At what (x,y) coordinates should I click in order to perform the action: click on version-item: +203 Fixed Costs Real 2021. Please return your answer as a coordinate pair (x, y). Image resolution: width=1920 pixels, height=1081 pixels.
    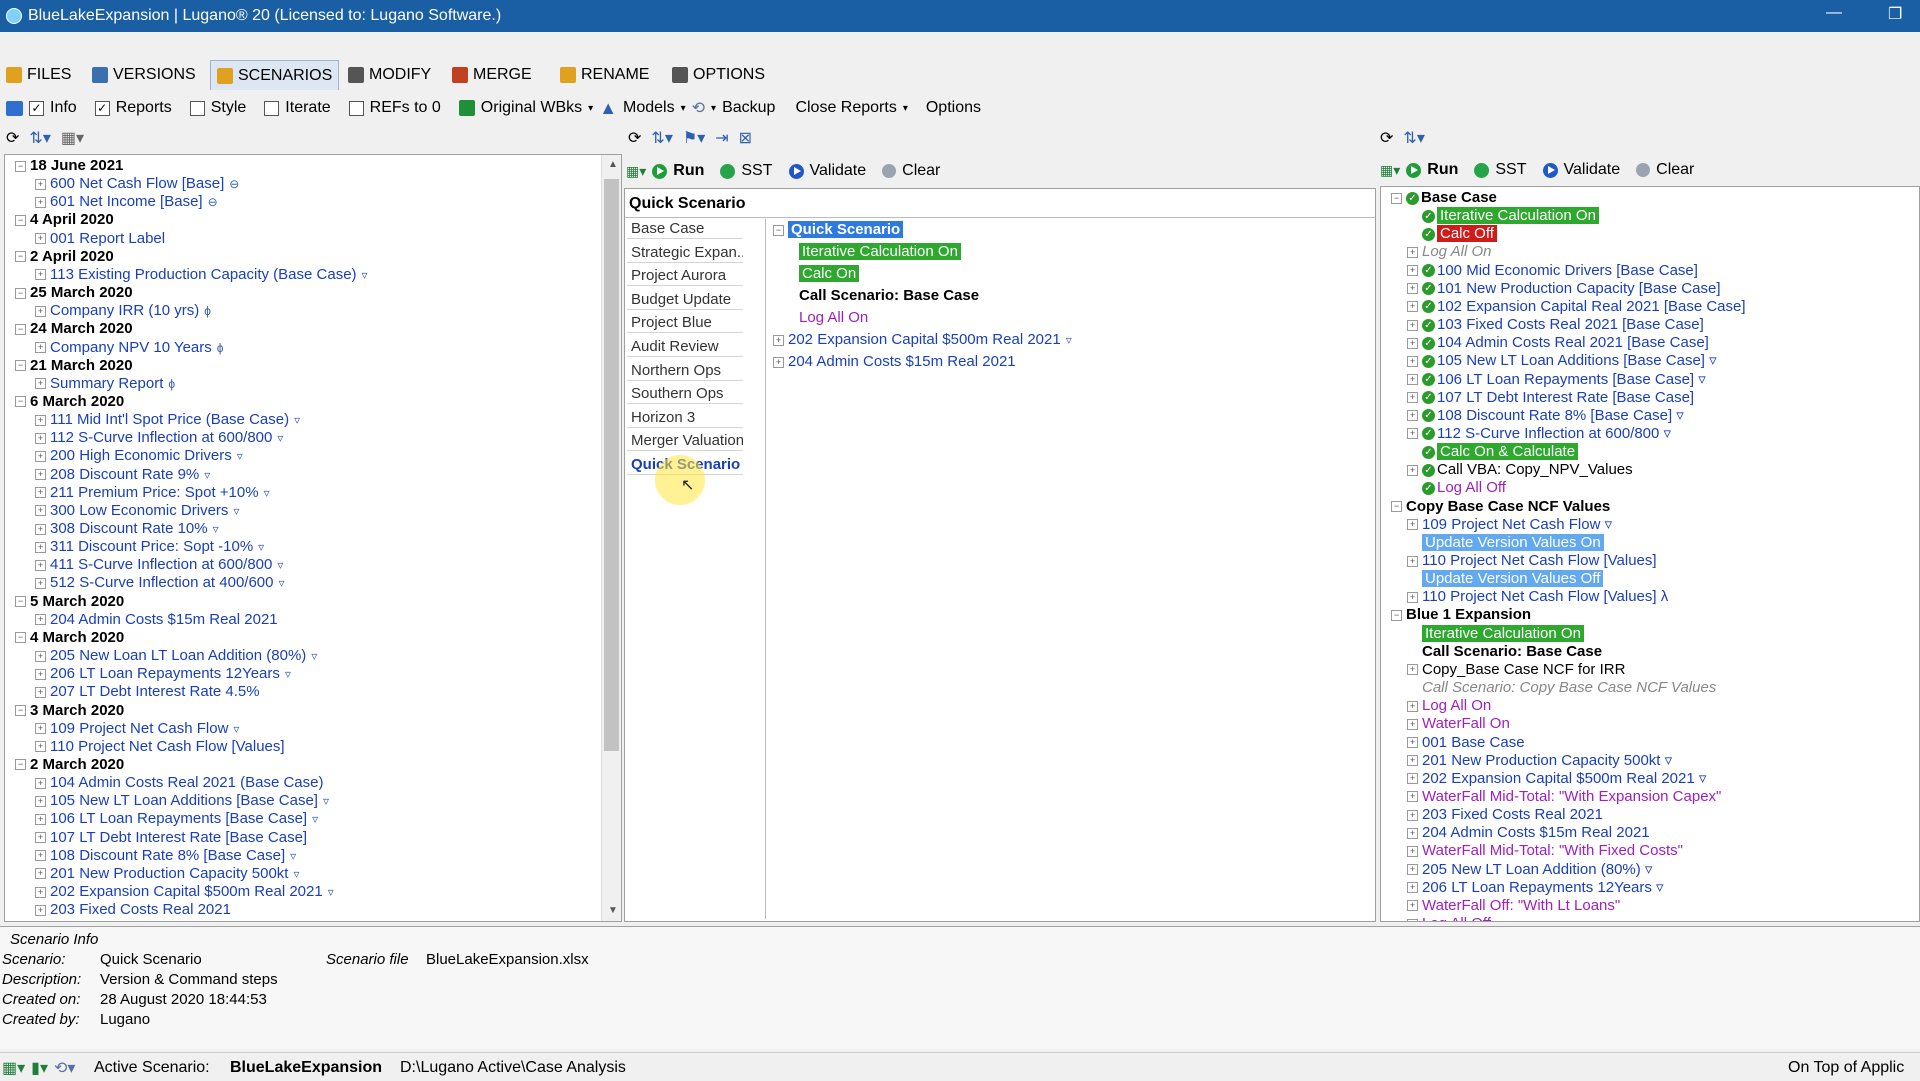
    Looking at the image, I should click on (133, 910).